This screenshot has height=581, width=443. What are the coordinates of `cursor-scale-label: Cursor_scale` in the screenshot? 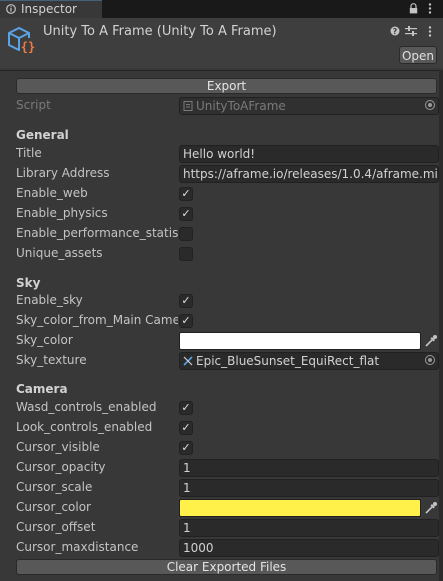 It's located at (54, 487).